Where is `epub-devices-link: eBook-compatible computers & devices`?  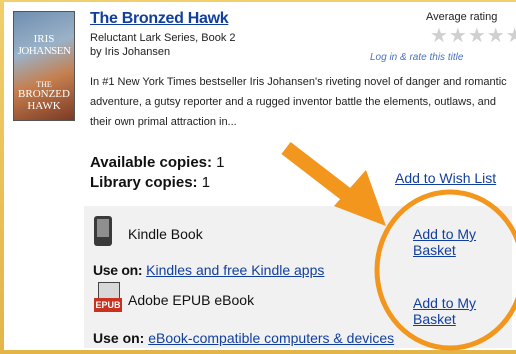 epub-devices-link: eBook-compatible computers & devices is located at coordinates (271, 338).